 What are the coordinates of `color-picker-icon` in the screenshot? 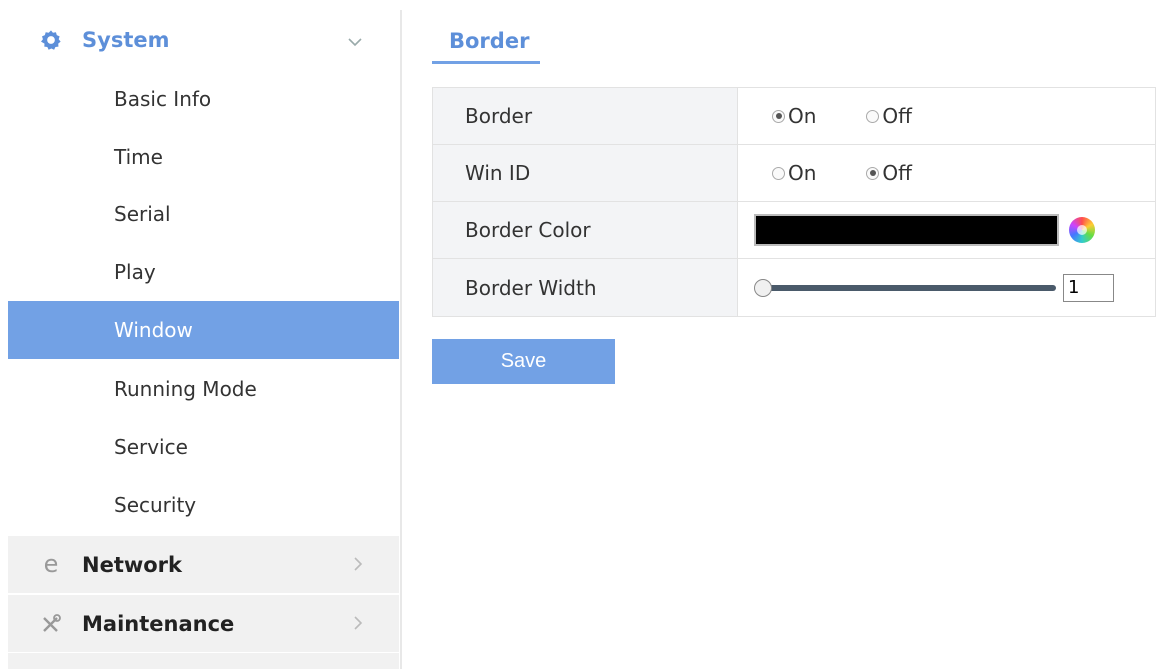 It's located at (1082, 230).